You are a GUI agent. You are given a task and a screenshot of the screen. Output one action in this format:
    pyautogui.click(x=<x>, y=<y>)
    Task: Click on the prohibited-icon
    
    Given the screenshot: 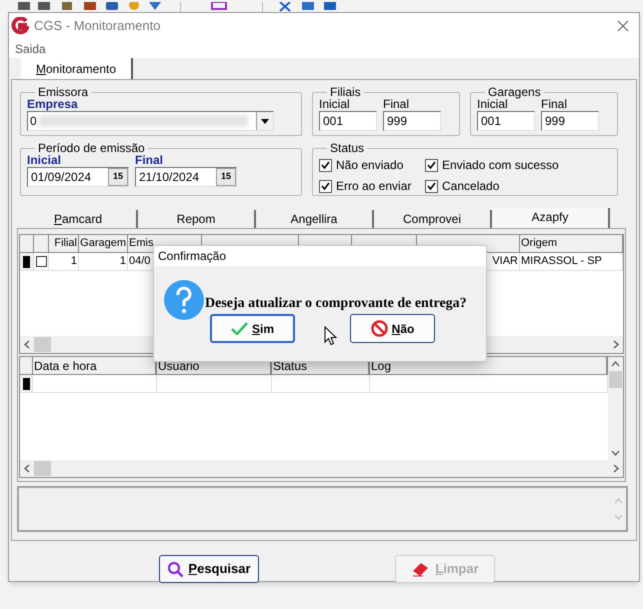 What is the action you would take?
    pyautogui.click(x=379, y=328)
    